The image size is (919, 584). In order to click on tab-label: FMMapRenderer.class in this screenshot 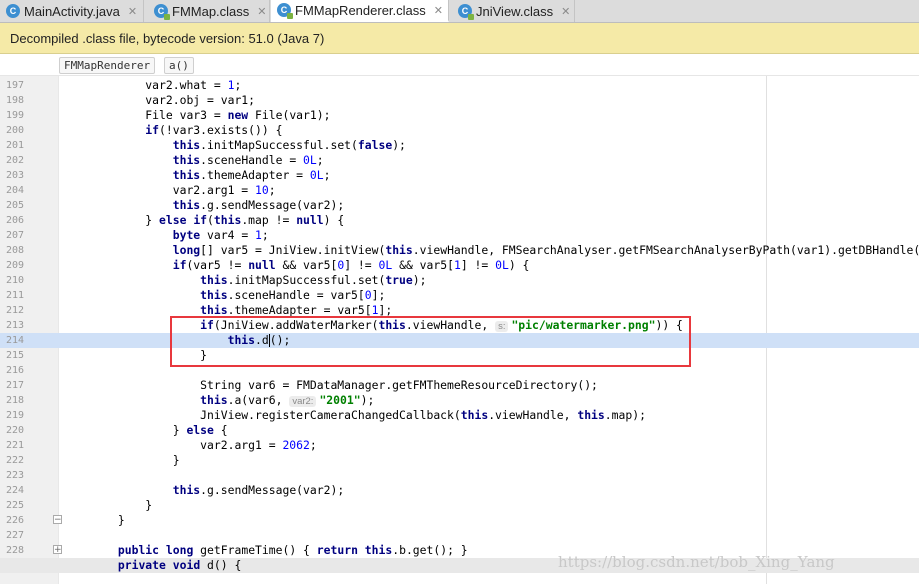, I will do `click(360, 10)`.